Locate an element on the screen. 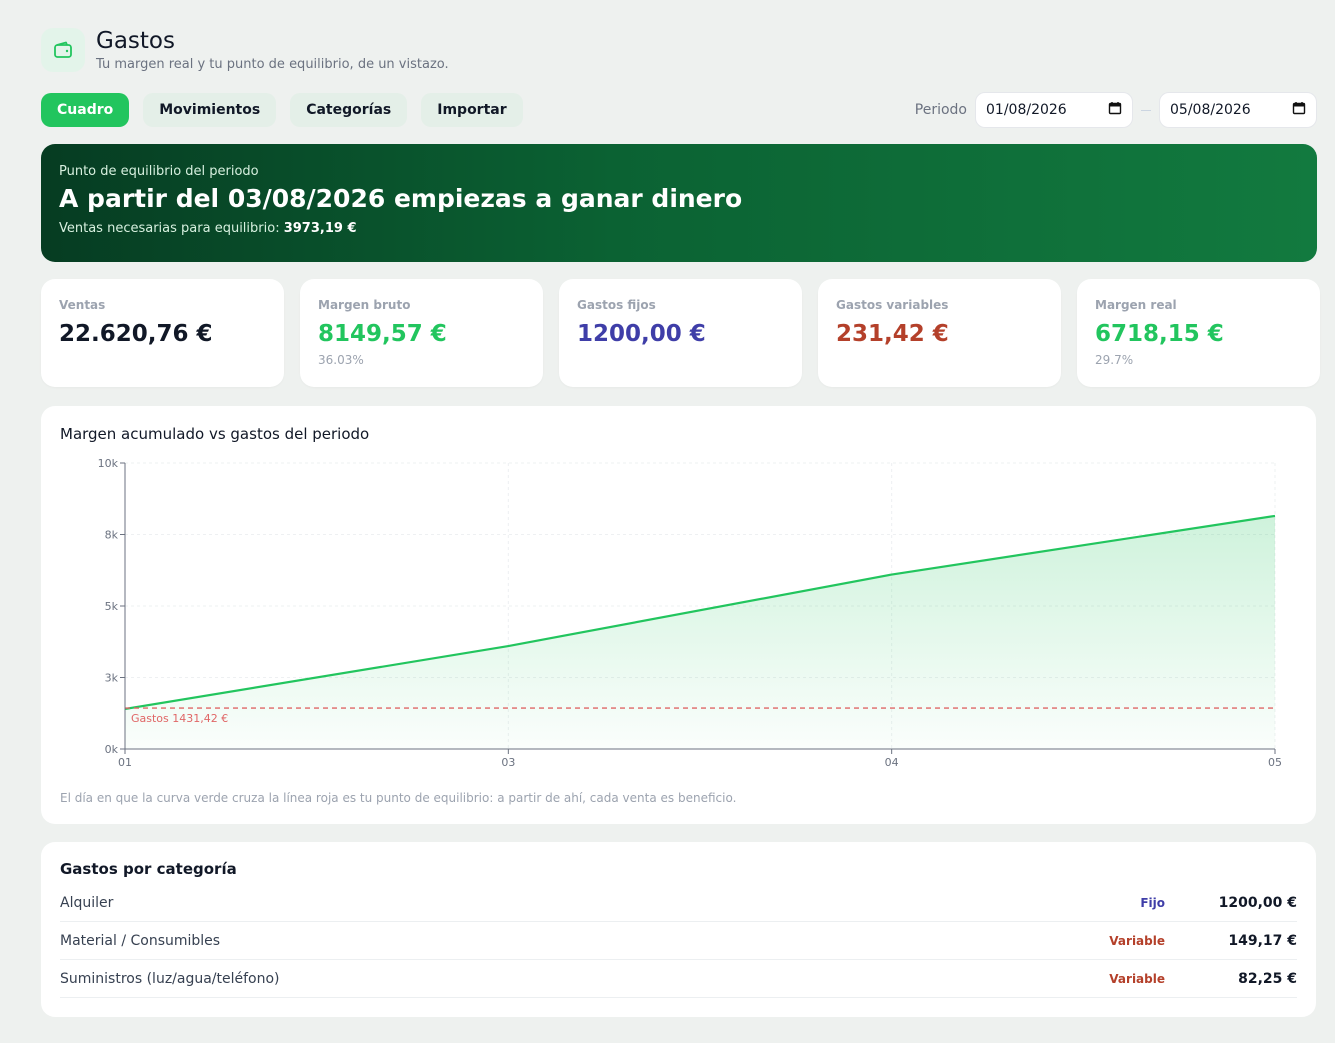  date-from-input: 01/08/2026 is located at coordinates (1054, 110).